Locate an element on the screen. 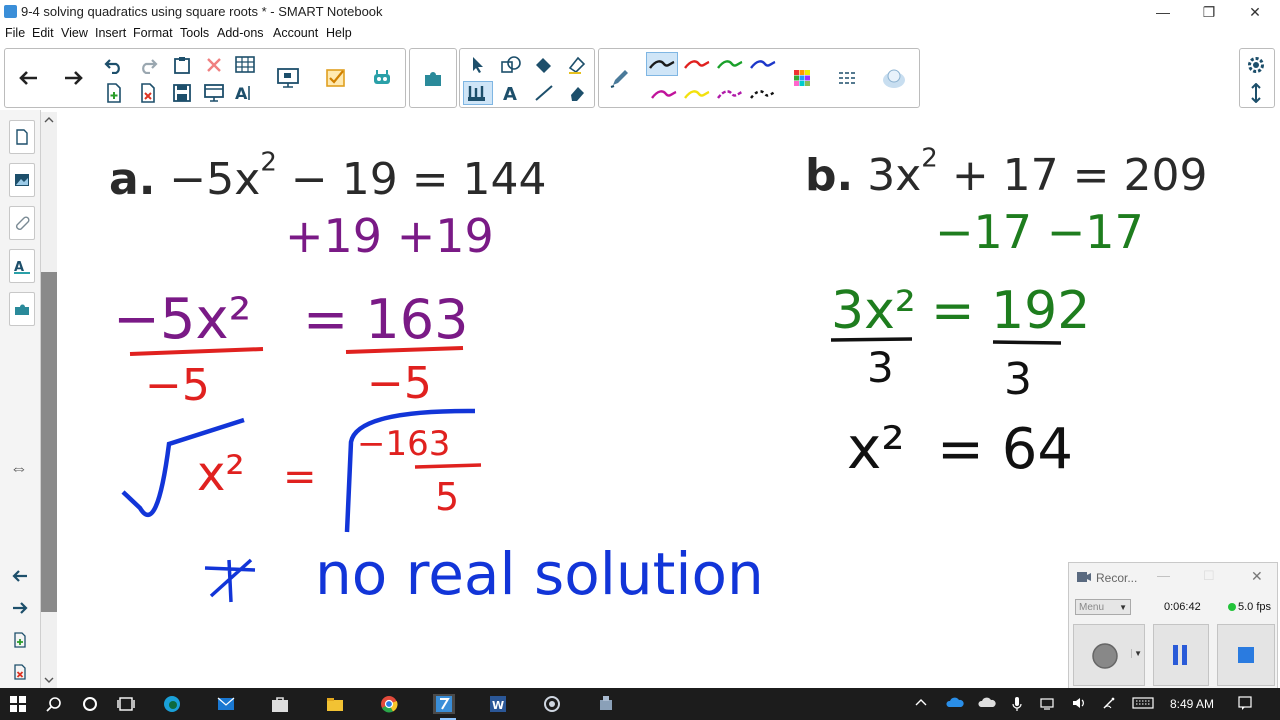 This screenshot has width=1280, height=720. previous-page-icon is located at coordinates (20, 576).